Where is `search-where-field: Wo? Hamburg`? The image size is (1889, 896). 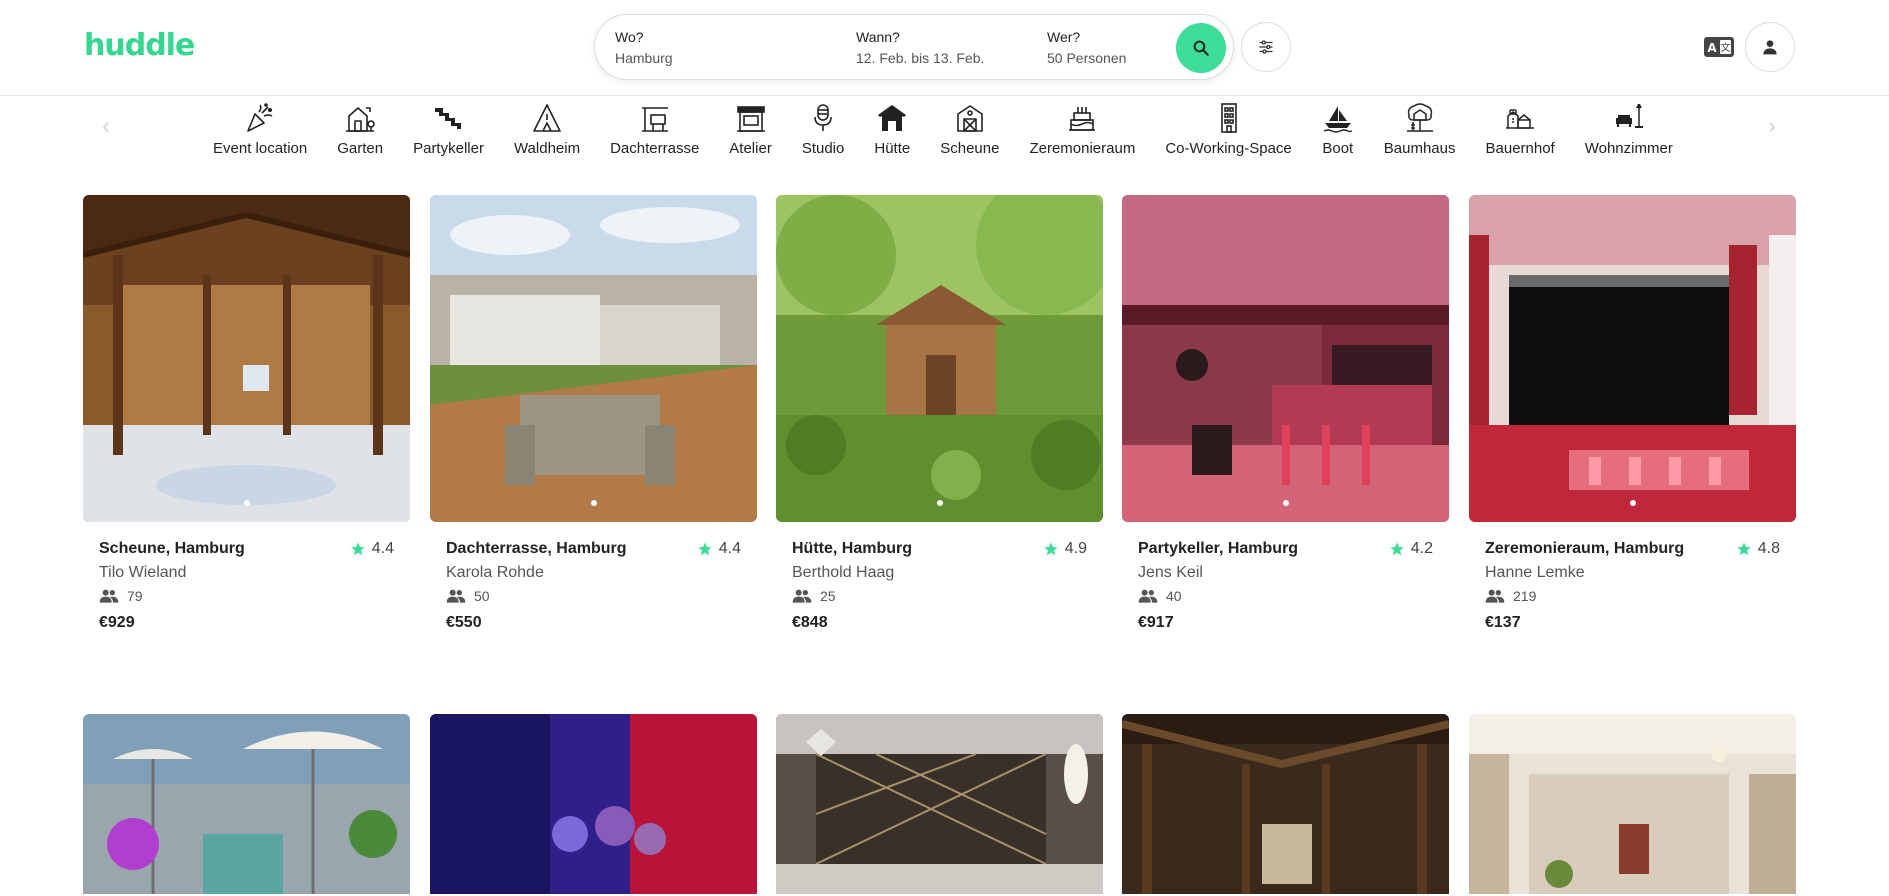 search-where-field: Wo? Hamburg is located at coordinates (644, 47).